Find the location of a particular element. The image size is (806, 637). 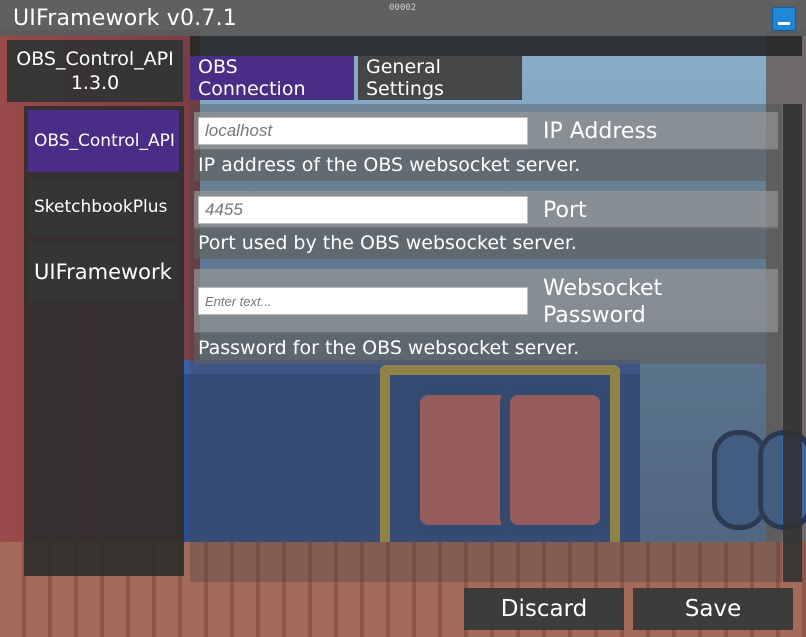

sidebar-item-obs-control-api: OBS_Control_API is located at coordinates (103, 141).